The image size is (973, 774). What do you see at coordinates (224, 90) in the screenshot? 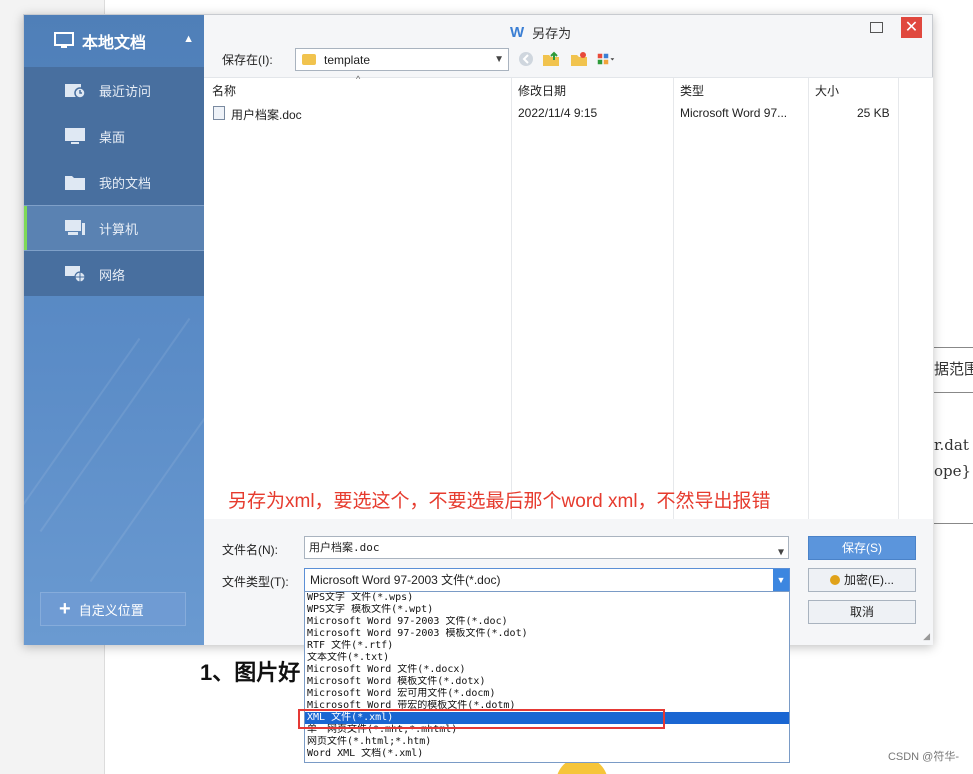
I see `column-header-name: 名称` at bounding box center [224, 90].